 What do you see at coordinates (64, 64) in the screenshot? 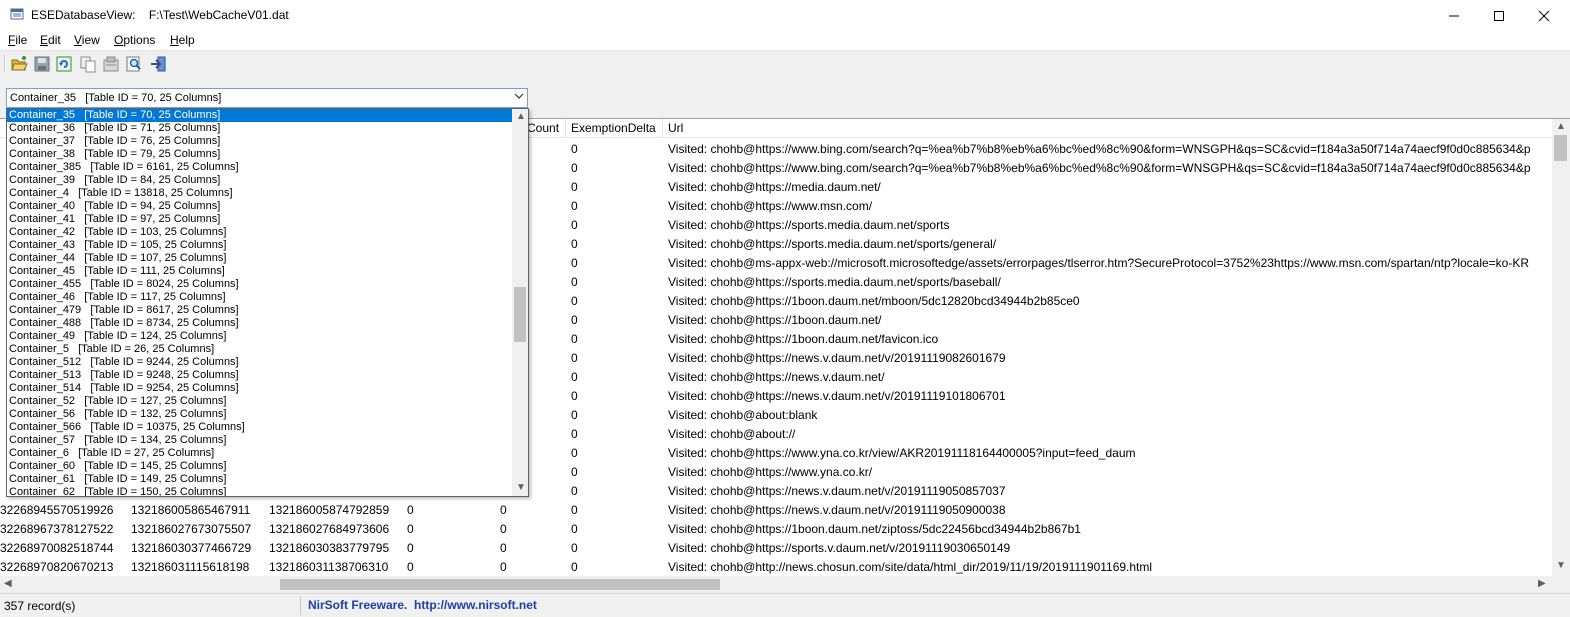
I see `refresh-icon` at bounding box center [64, 64].